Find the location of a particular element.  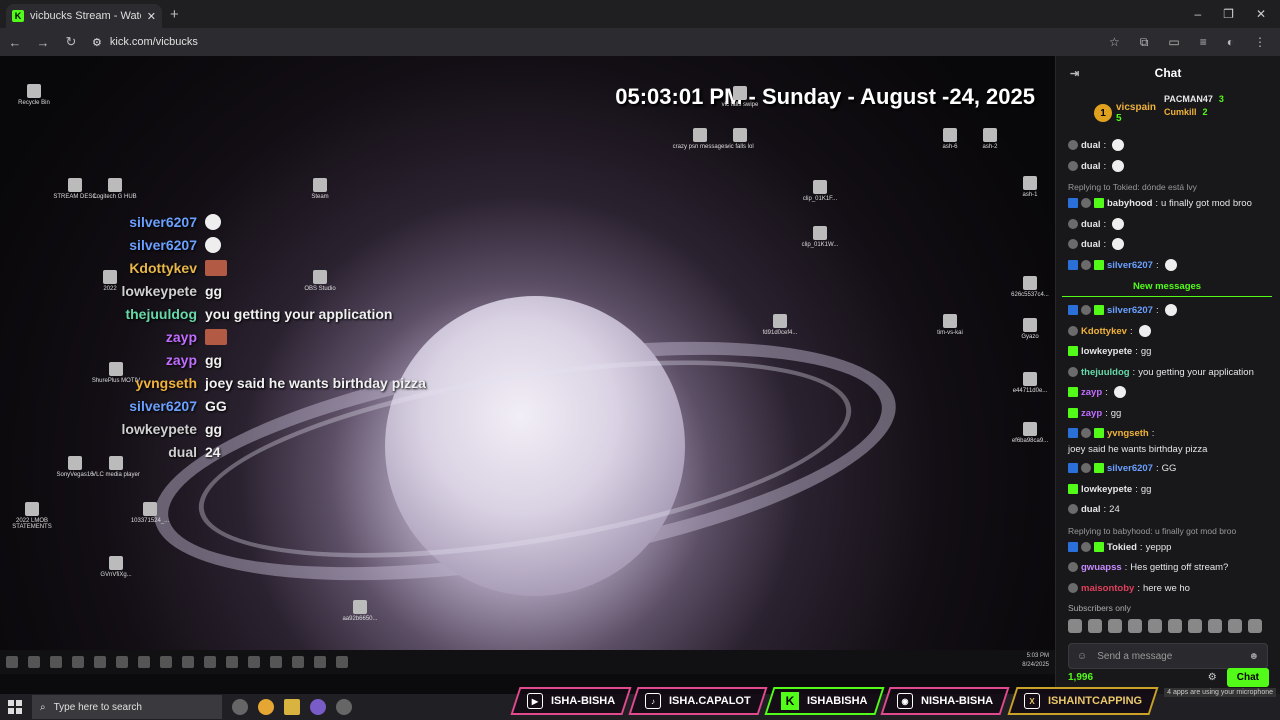

chat-username: Tokied is located at coordinates (1122, 547).